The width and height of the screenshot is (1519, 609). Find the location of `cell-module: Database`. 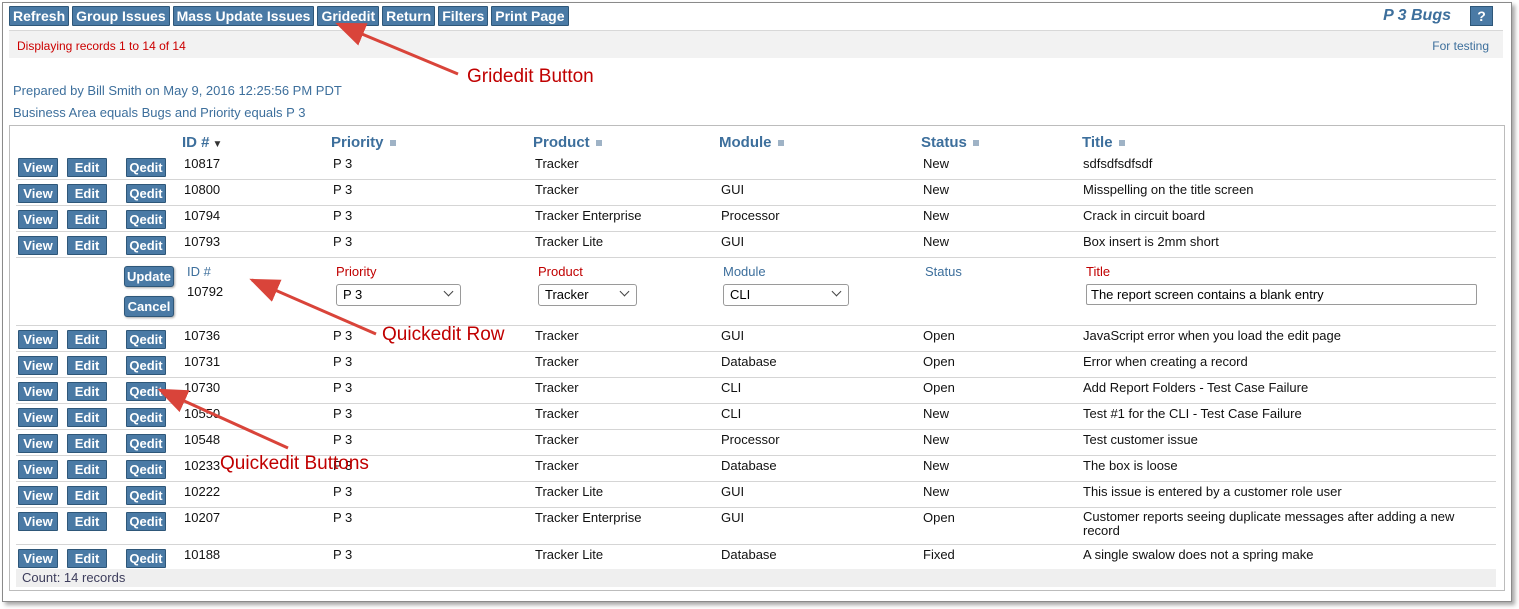

cell-module: Database is located at coordinates (749, 361).